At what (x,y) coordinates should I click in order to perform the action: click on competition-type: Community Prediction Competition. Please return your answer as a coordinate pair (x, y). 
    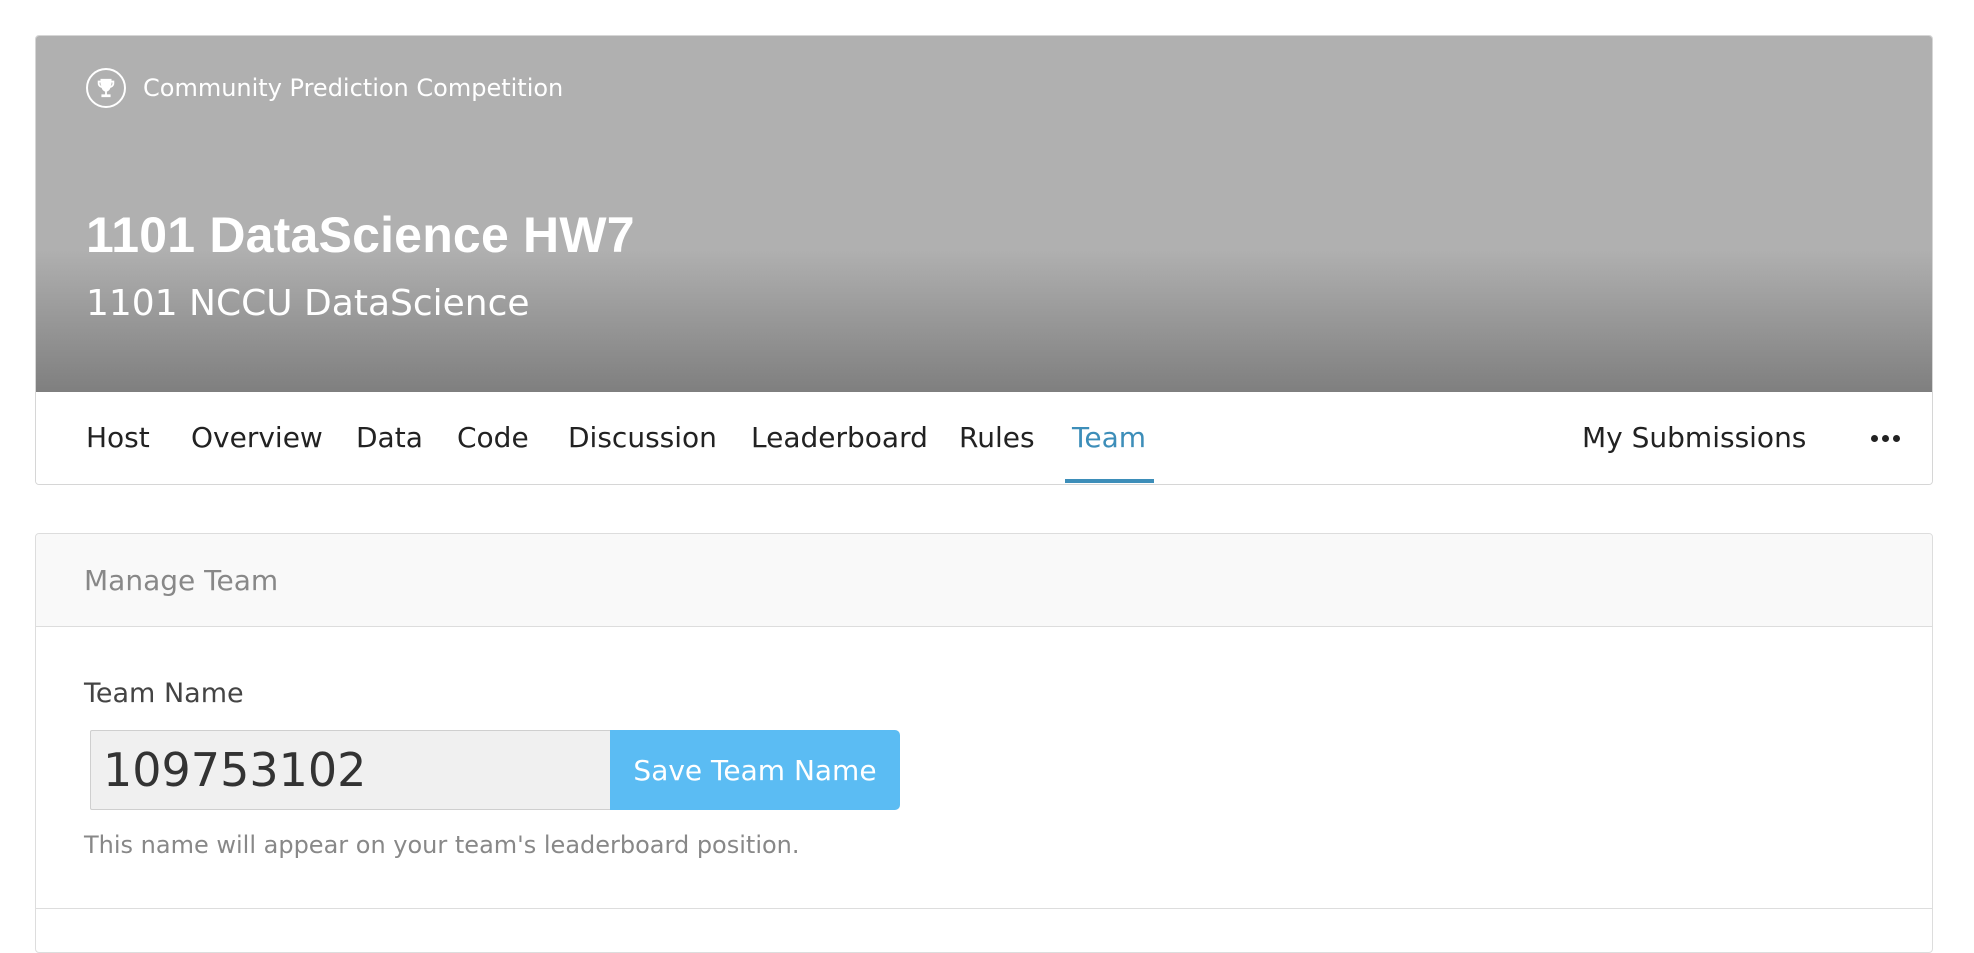
    Looking at the image, I should click on (324, 88).